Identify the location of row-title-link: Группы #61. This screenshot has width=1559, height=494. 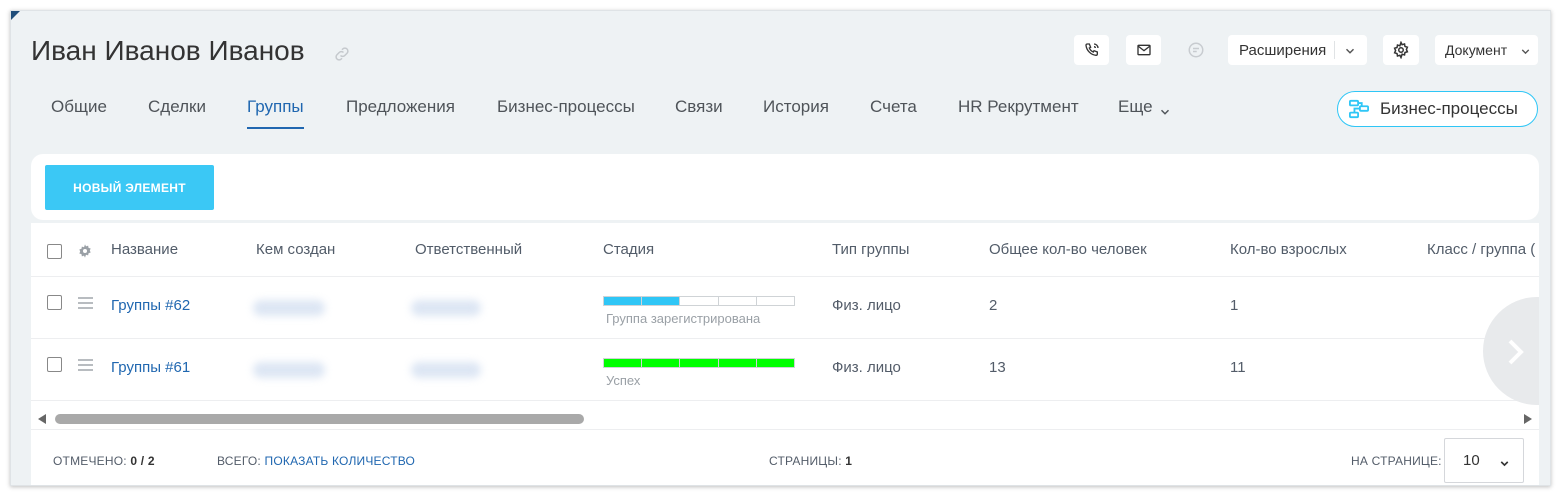
(150, 367).